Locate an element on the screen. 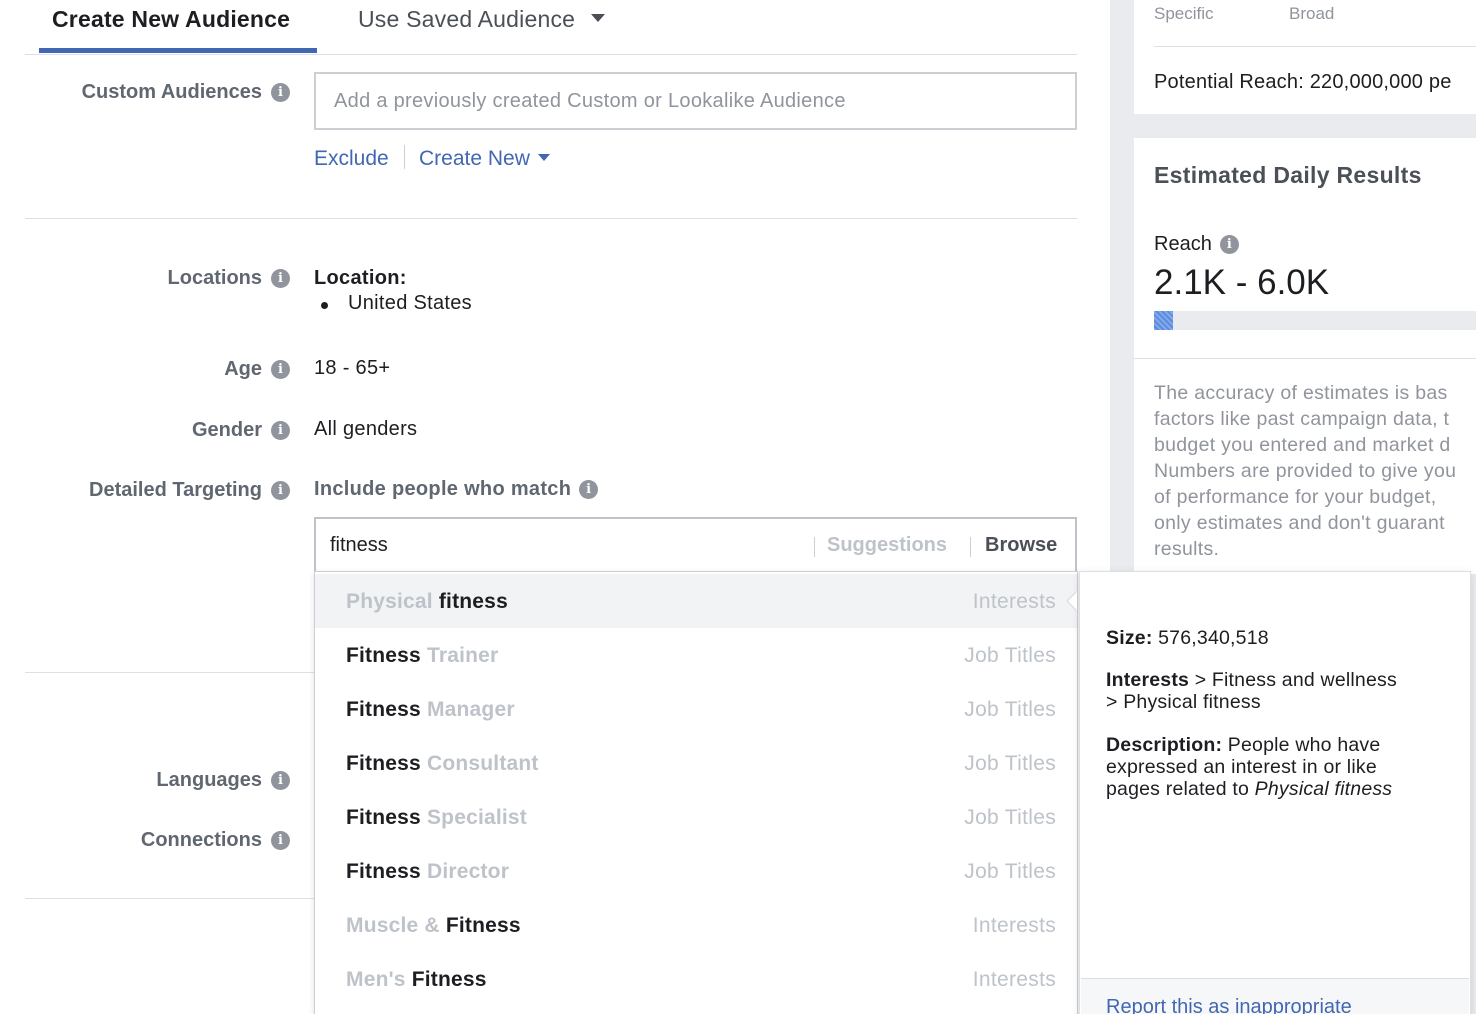  exclude-link: Exclude is located at coordinates (351, 159).